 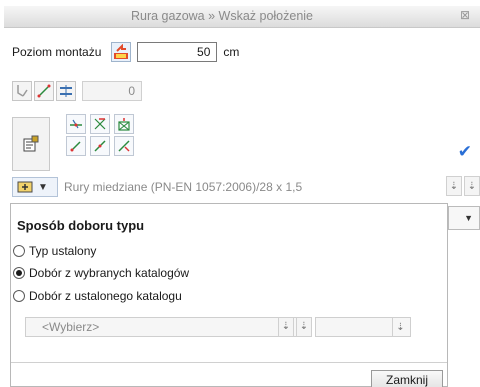 I want to click on cross-cut-icon, so click(x=100, y=124).